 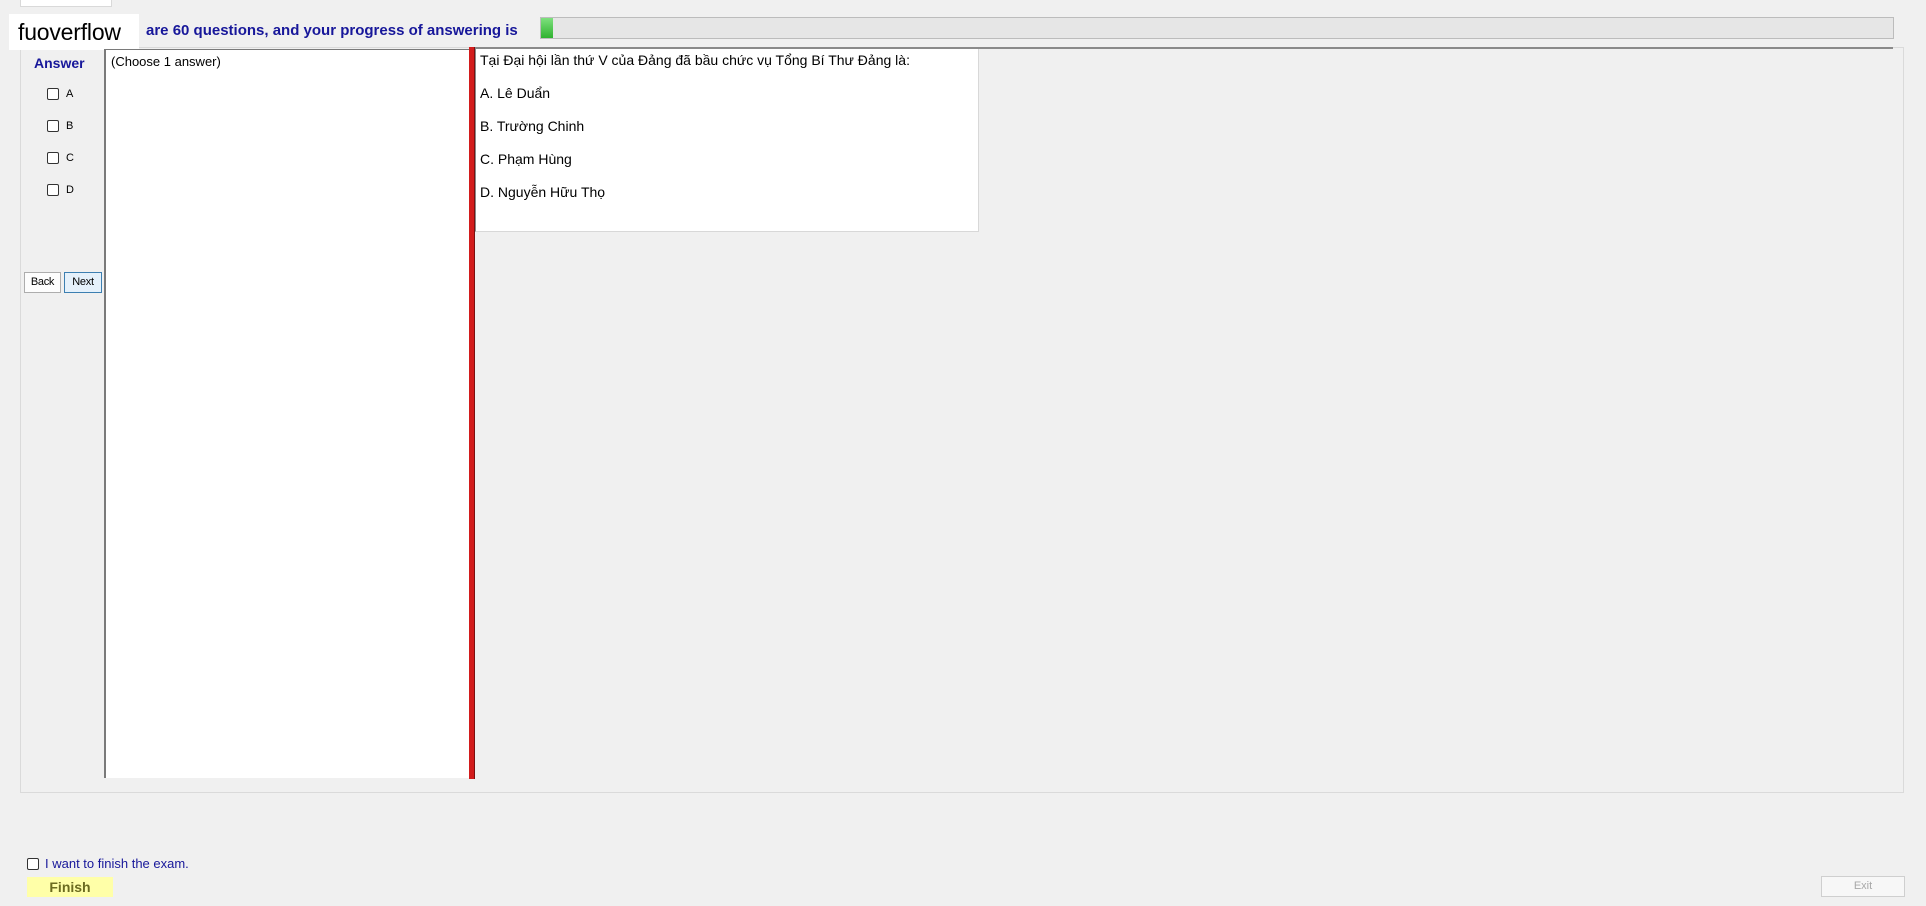 What do you see at coordinates (60, 94) in the screenshot?
I see `answer-option-a: A` at bounding box center [60, 94].